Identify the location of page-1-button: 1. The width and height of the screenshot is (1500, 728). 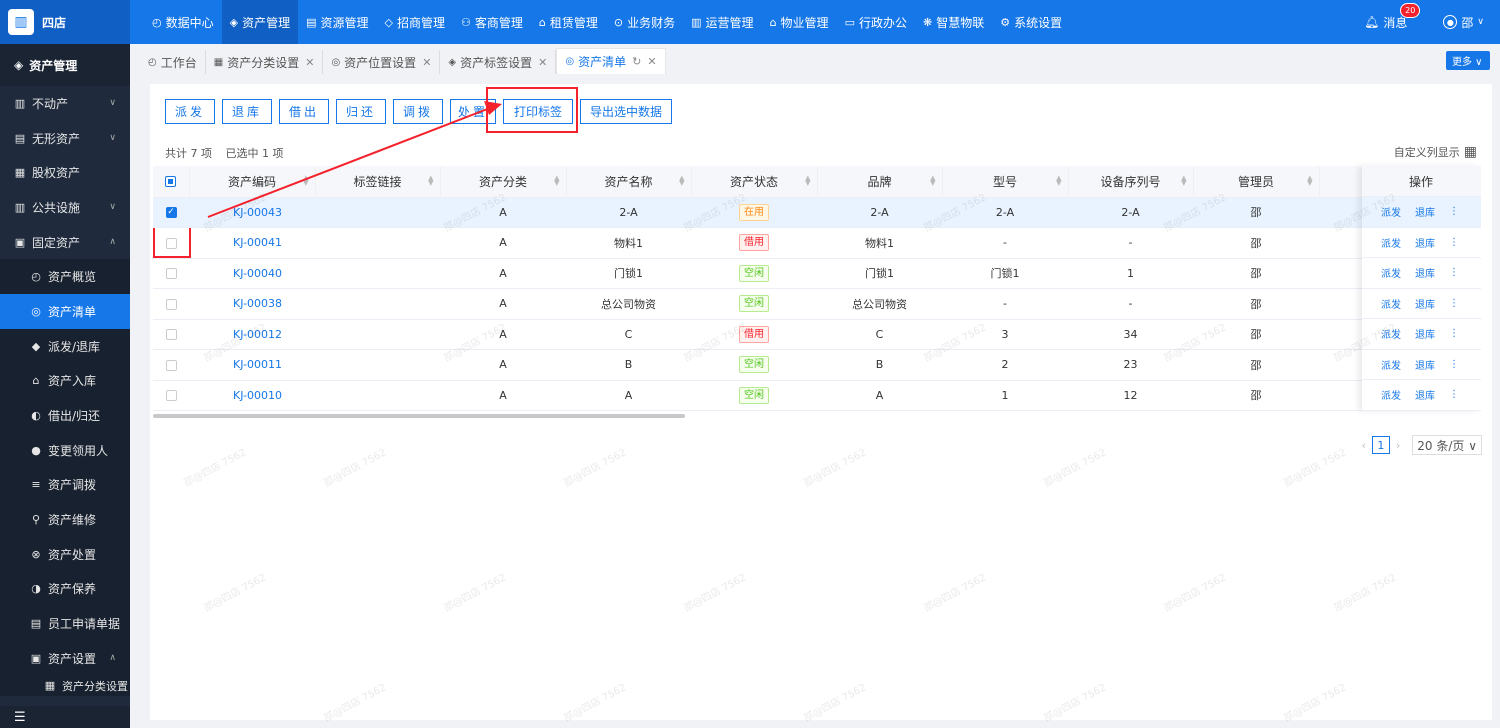
(1380, 445).